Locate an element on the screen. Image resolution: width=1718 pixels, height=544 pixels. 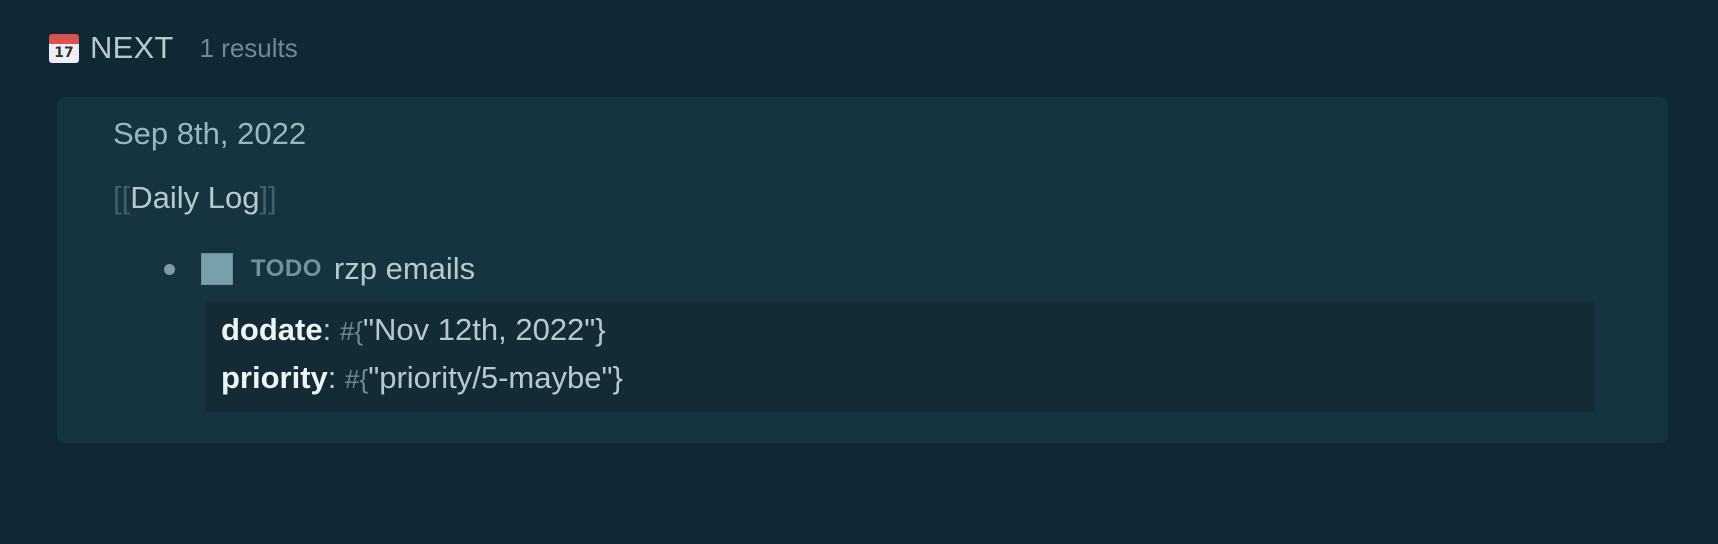
todo-marker: TODO is located at coordinates (286, 269).